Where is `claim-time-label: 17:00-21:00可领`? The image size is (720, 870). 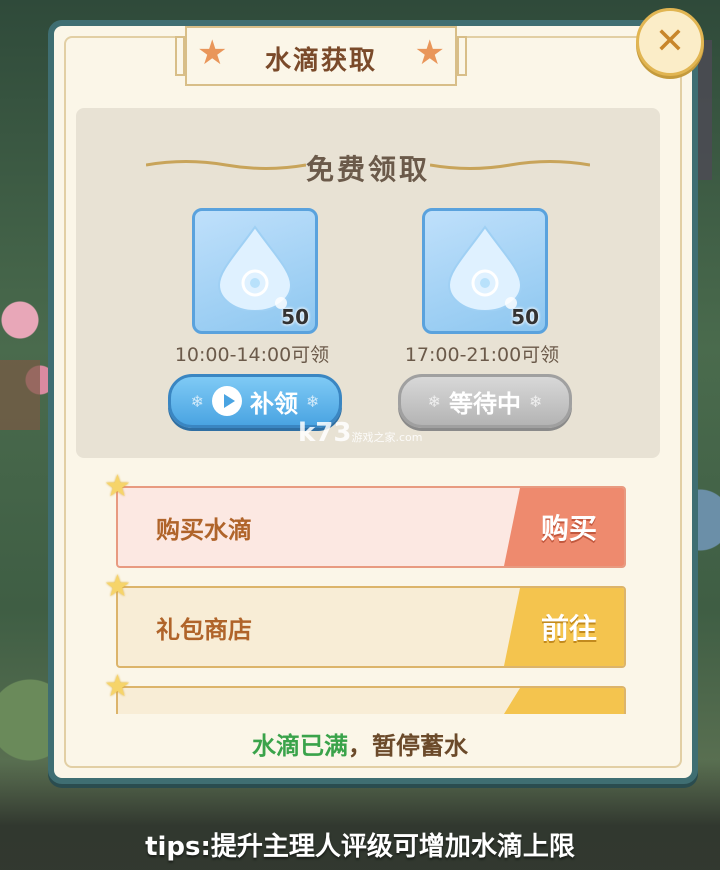 claim-time-label: 17:00-21:00可领 is located at coordinates (482, 355).